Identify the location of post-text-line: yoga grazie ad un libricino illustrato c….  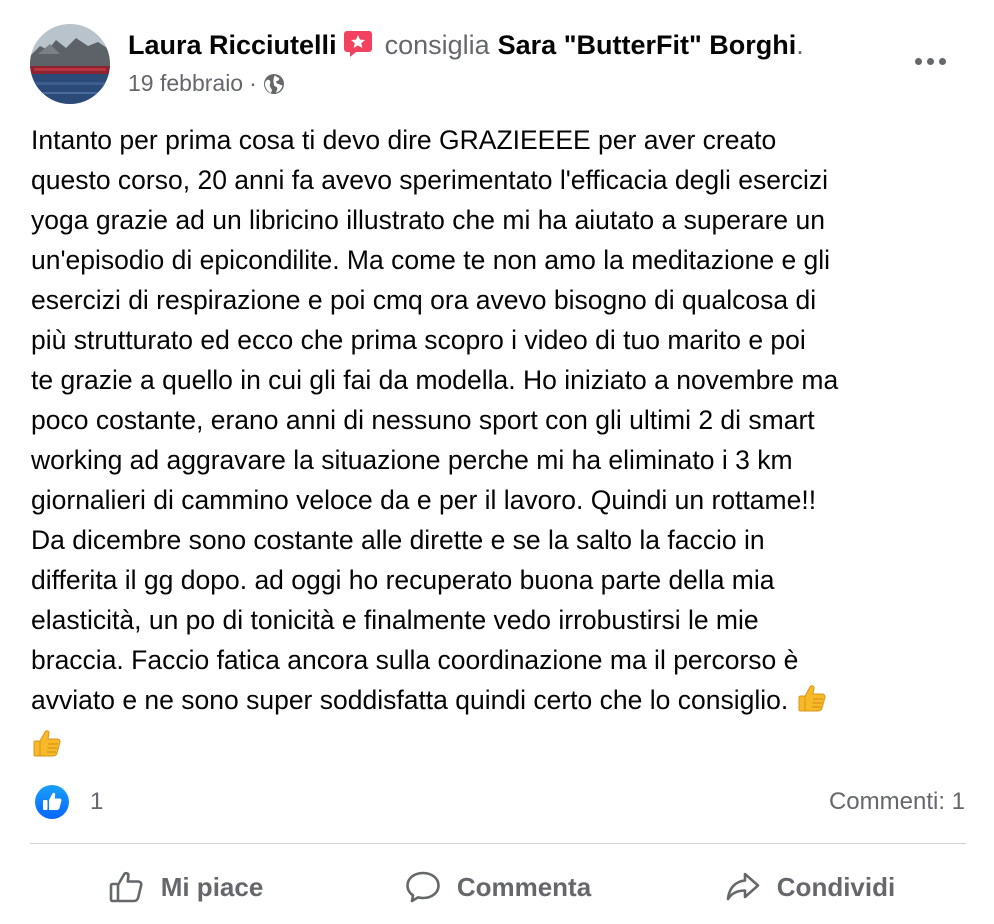
(428, 220).